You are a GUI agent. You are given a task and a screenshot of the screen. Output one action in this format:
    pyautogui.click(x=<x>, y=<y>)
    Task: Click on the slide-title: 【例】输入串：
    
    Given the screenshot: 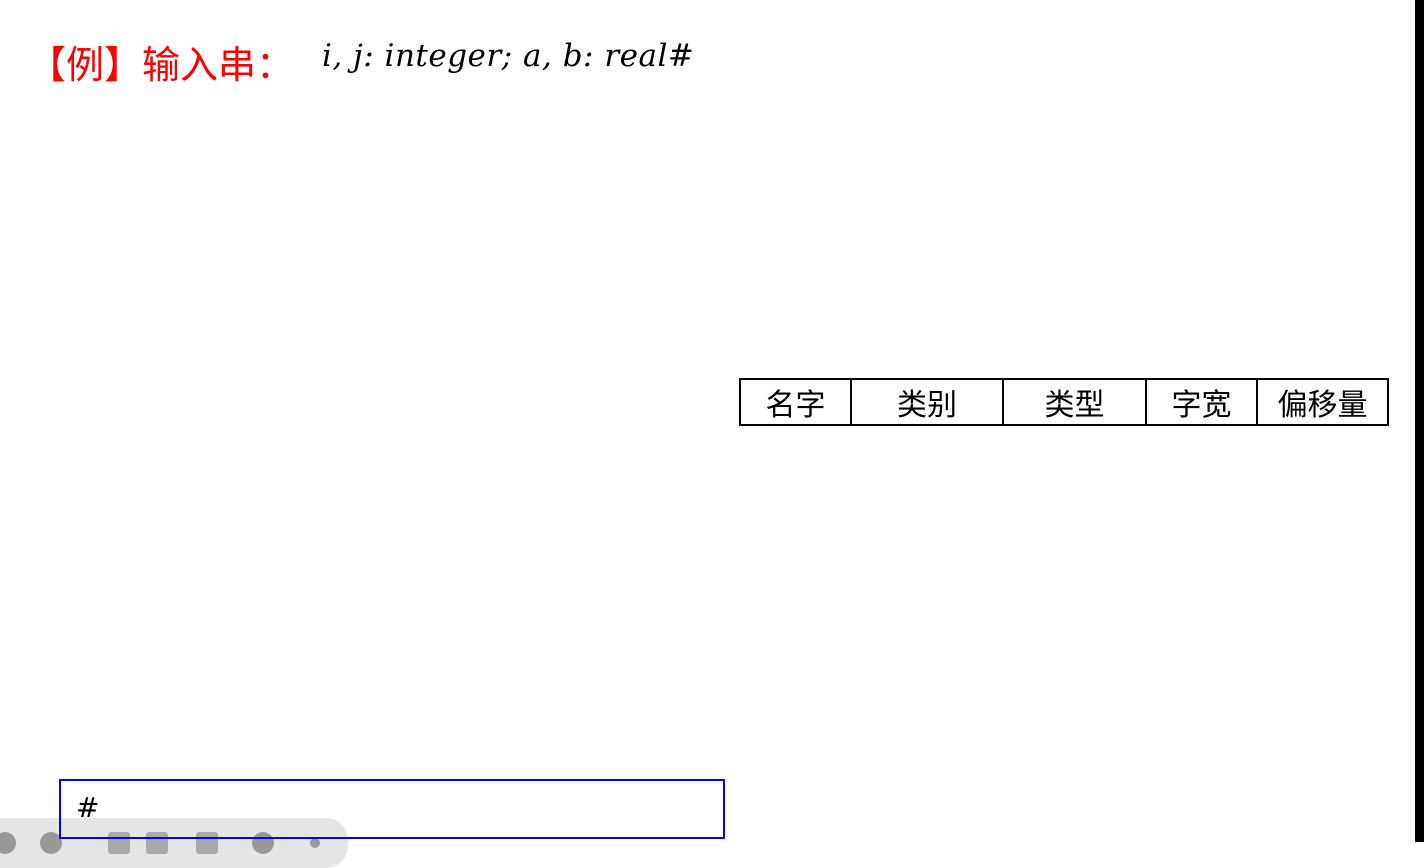 What is the action you would take?
    pyautogui.click(x=161, y=65)
    